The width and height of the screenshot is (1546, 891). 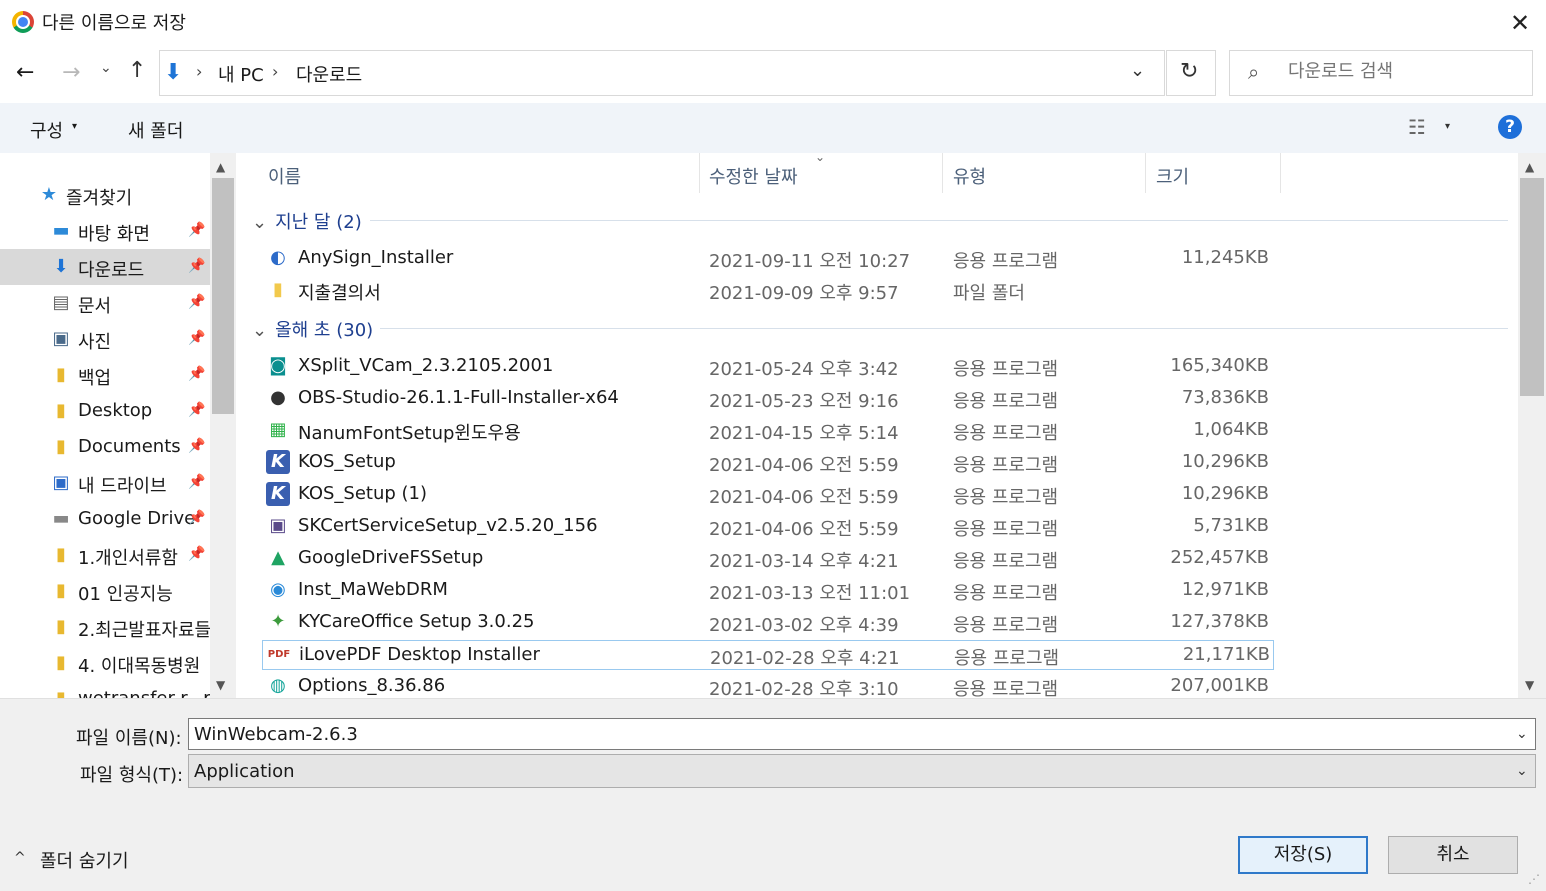 I want to click on filename-input, so click(x=862, y=734).